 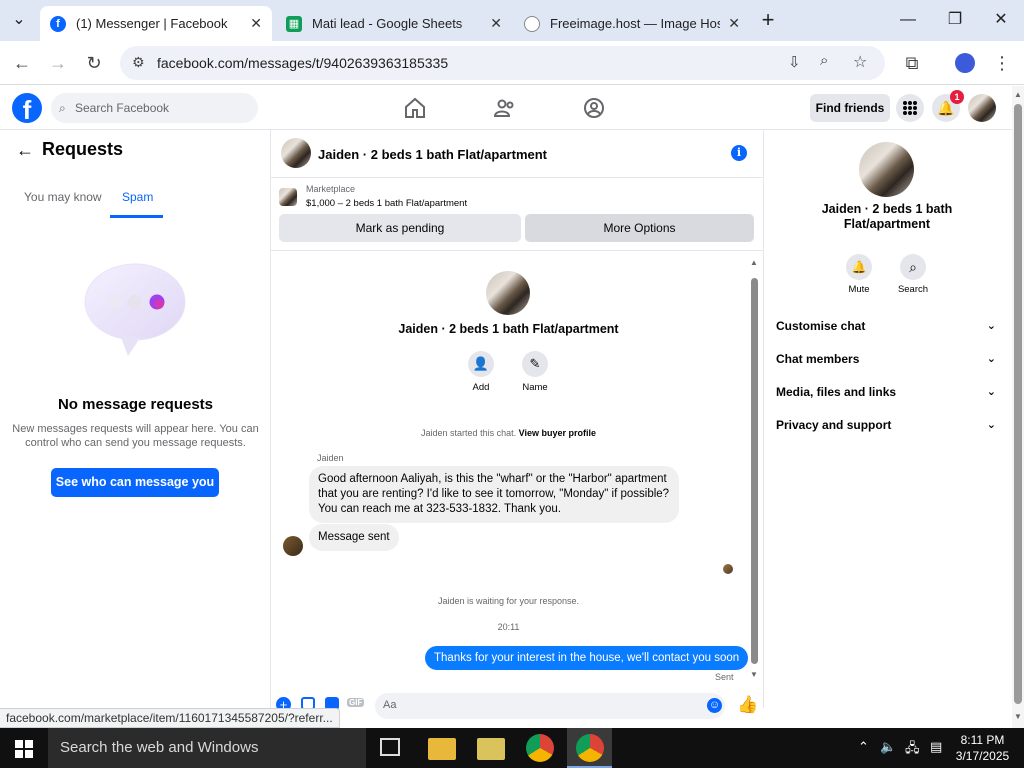 I want to click on clock: 8:11 PM 3/17/2025, so click(x=982, y=748).